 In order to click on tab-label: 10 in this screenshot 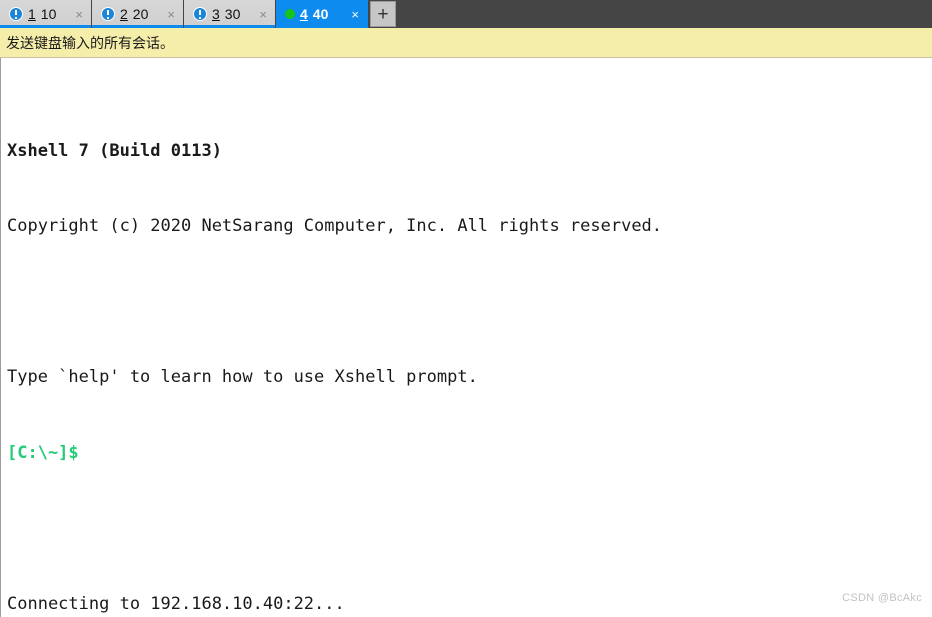, I will do `click(48, 14)`.